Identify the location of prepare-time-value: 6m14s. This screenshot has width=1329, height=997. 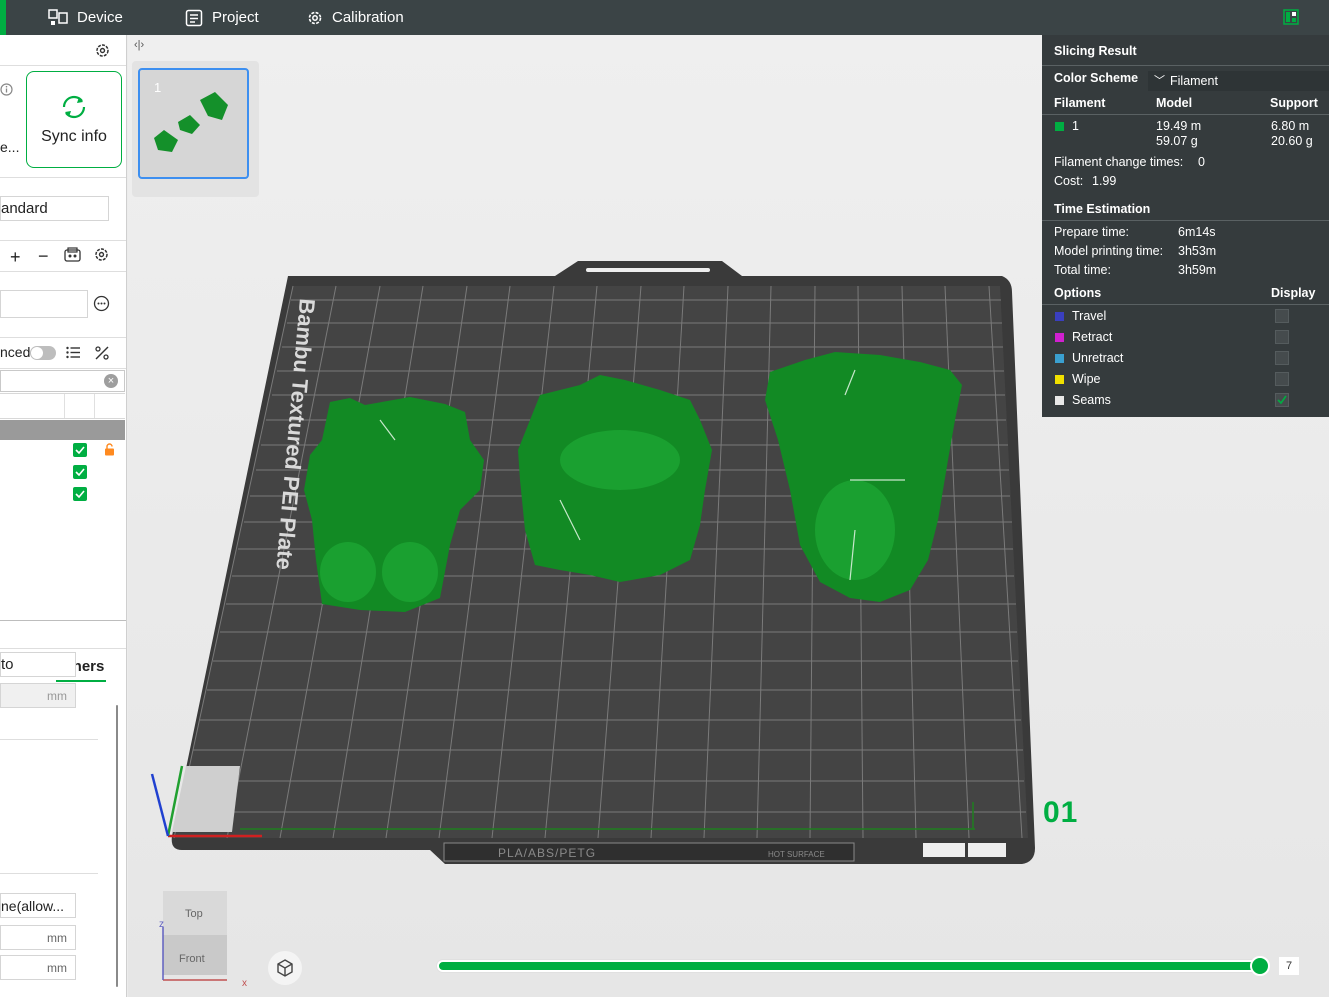
(1197, 232).